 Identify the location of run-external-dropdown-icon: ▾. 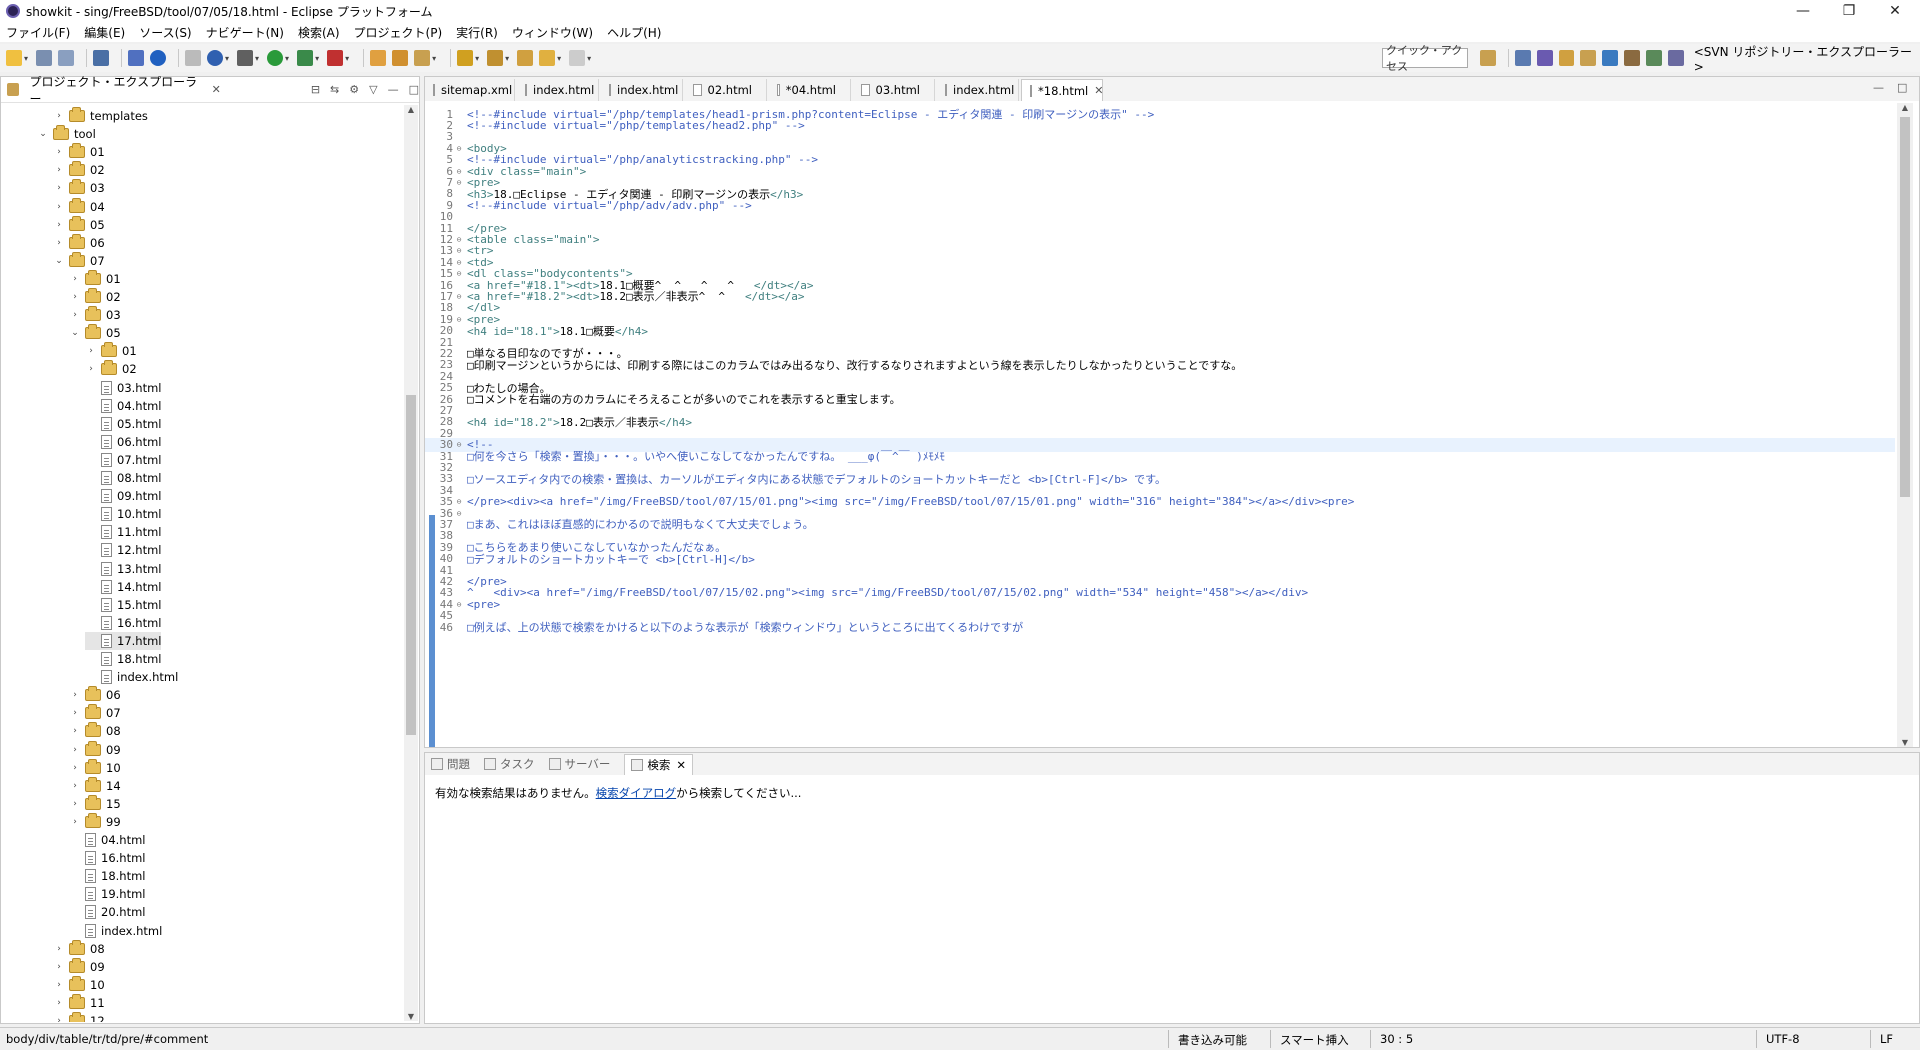
(317, 58).